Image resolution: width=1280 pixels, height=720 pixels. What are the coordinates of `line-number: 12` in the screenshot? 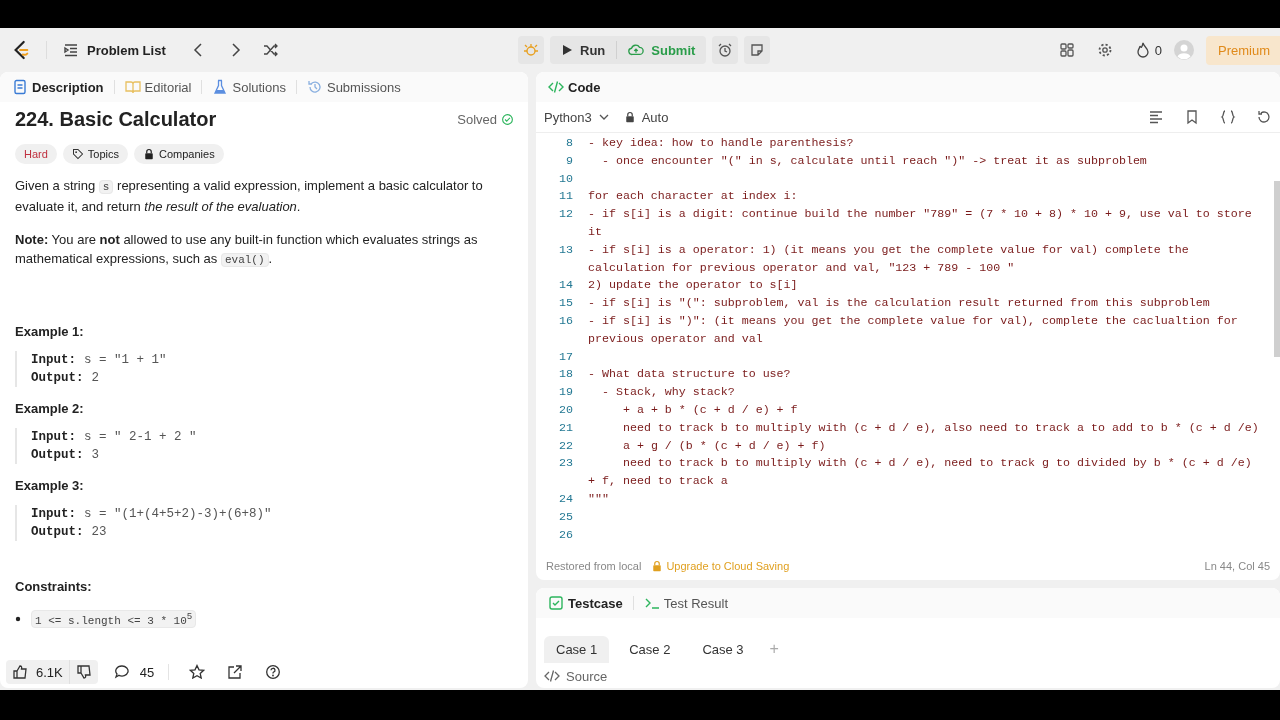 It's located at (565, 214).